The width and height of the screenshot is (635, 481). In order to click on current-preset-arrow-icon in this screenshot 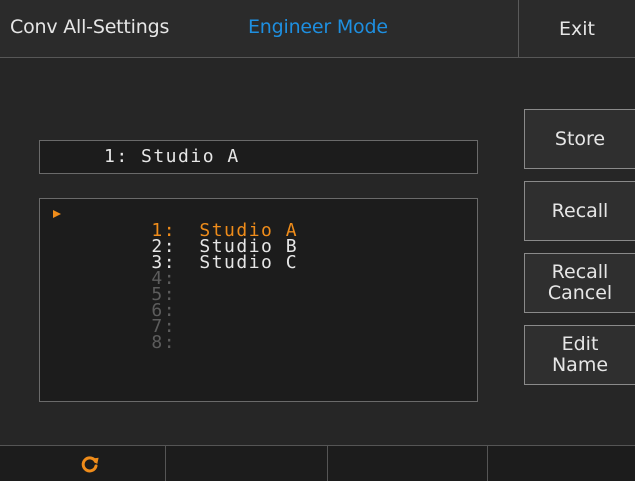, I will do `click(57, 214)`.